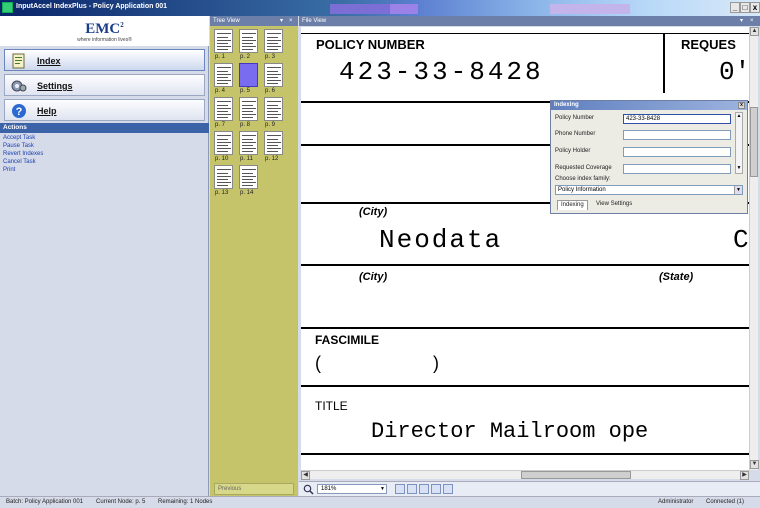 This screenshot has width=760, height=508. What do you see at coordinates (220, 57) in the screenshot?
I see `page-label: p. 1` at bounding box center [220, 57].